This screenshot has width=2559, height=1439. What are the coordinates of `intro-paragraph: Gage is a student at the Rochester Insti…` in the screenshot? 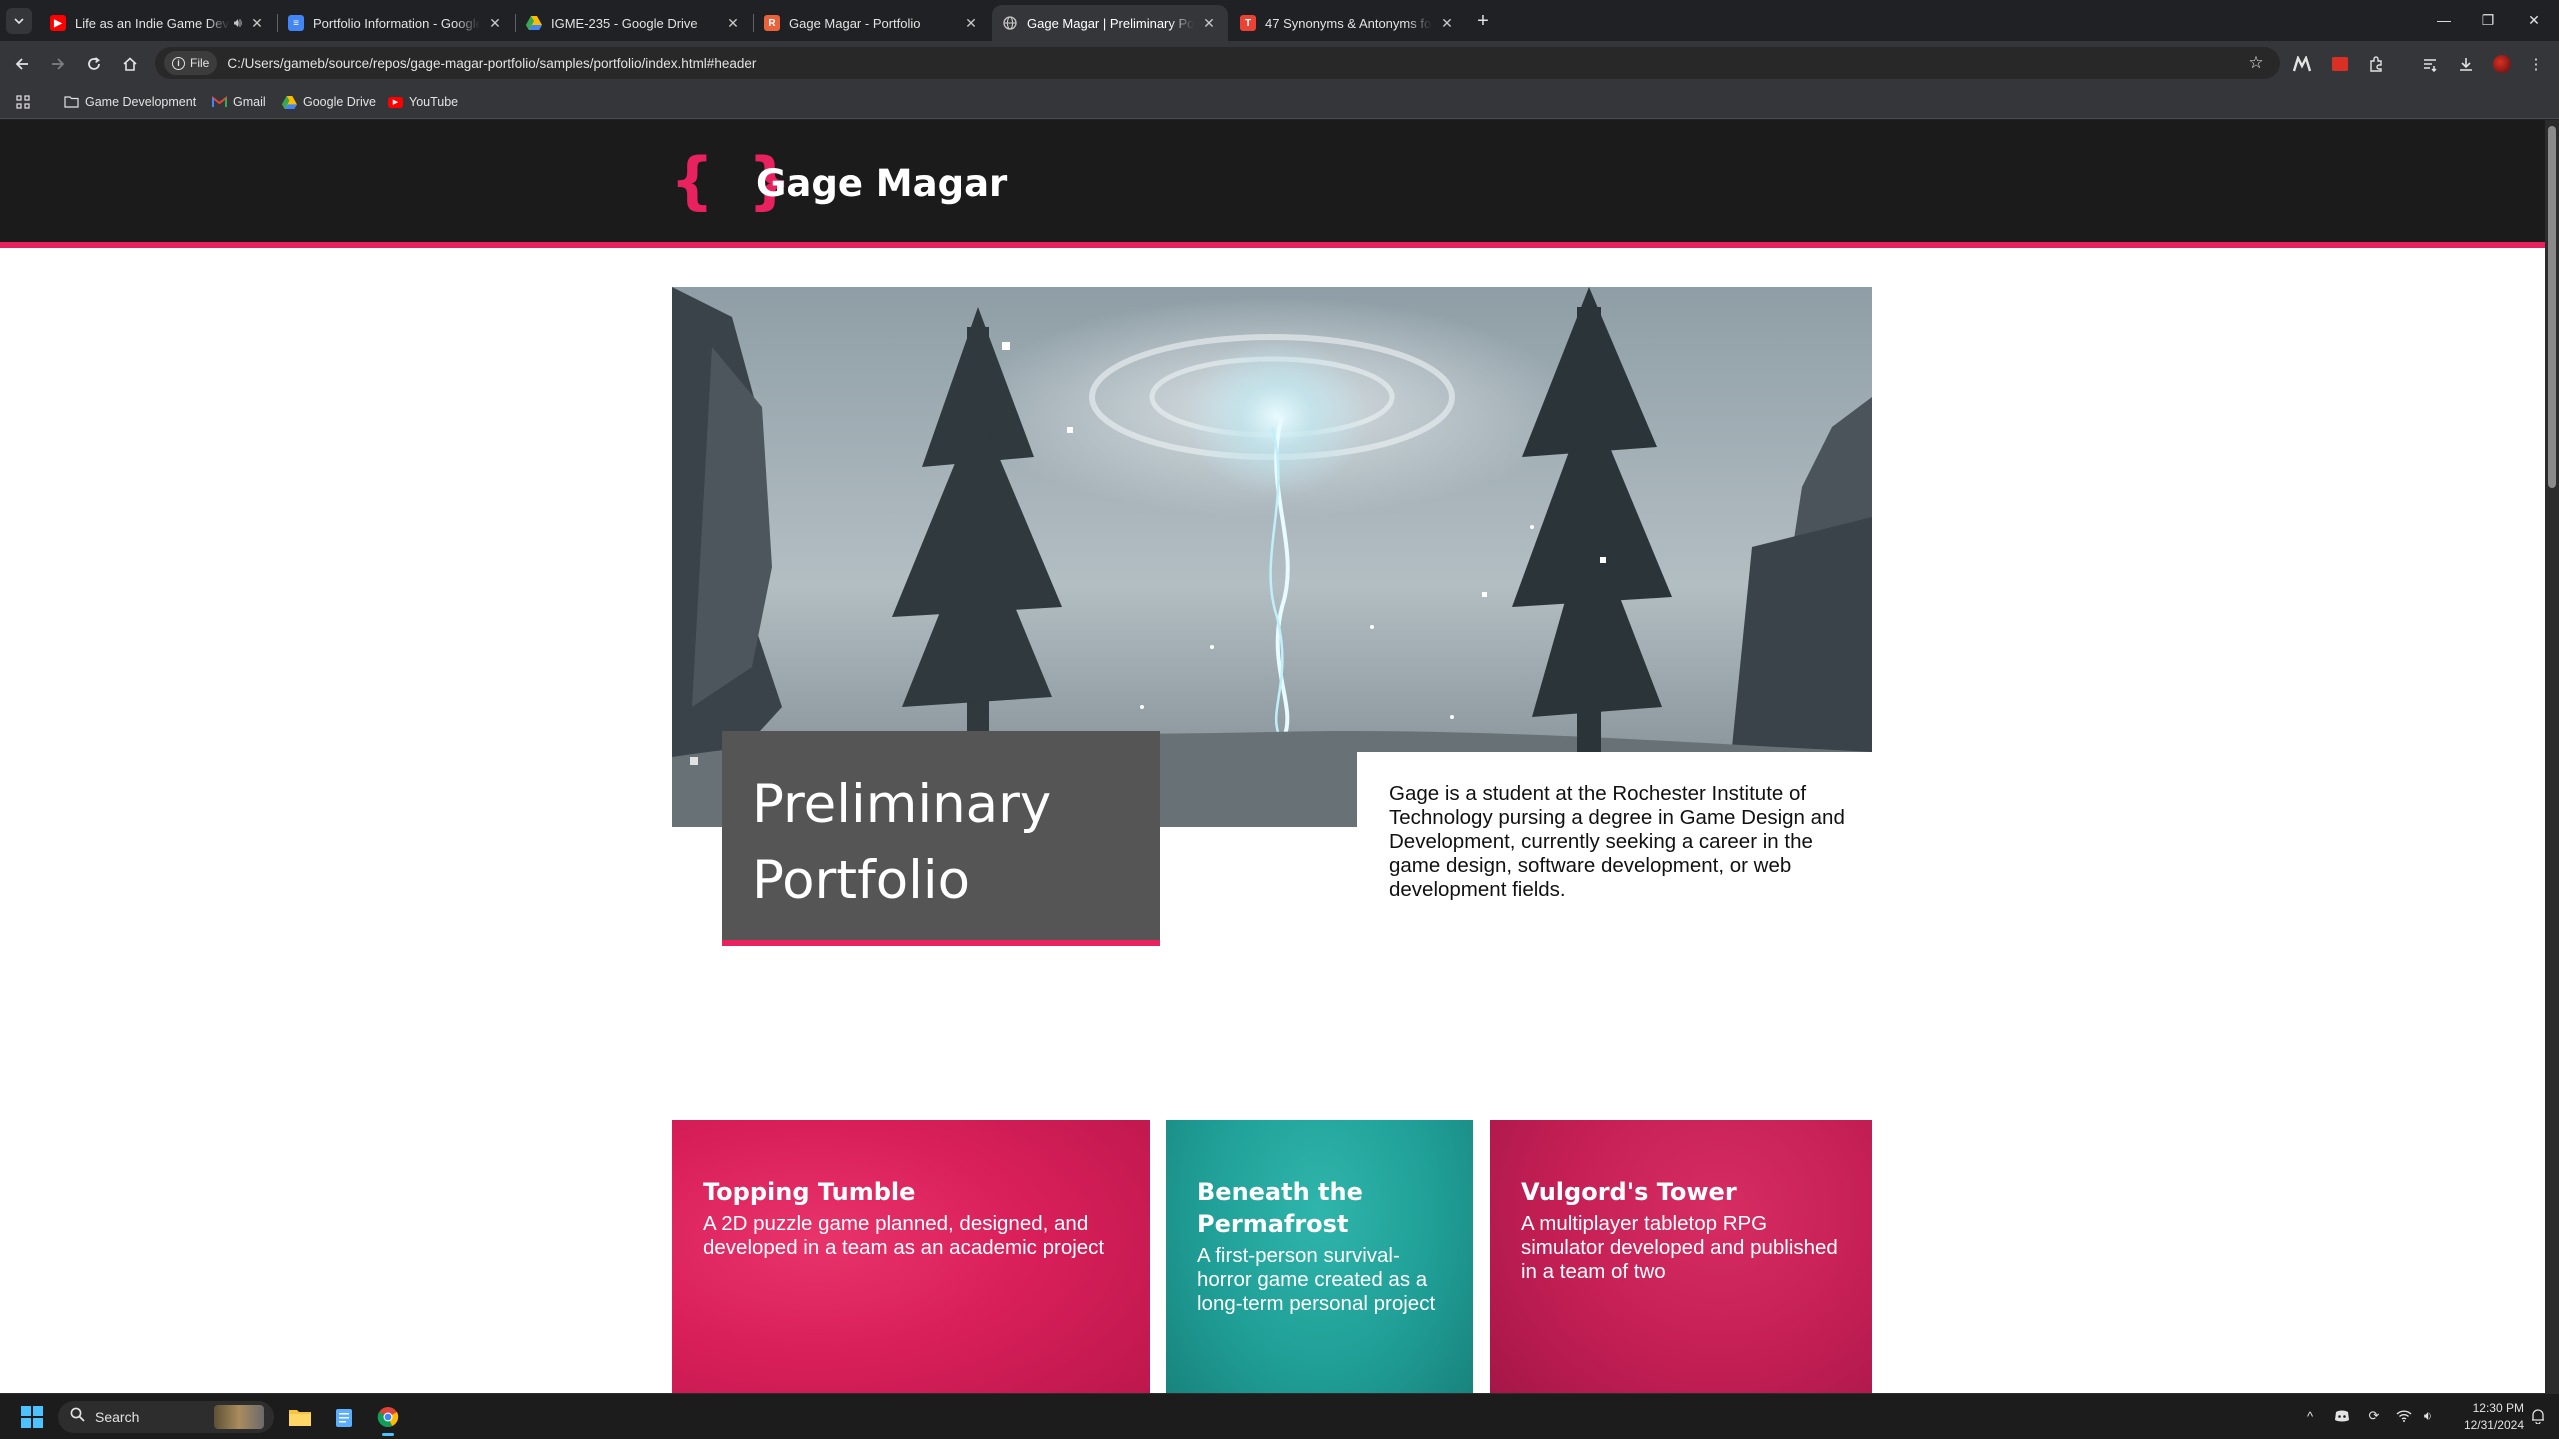 It's located at (1617, 841).